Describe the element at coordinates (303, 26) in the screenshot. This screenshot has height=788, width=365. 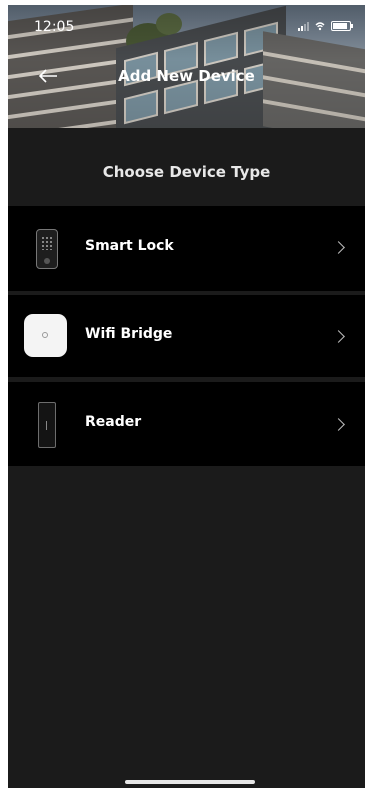
I see `cellular-signal-icon` at that location.